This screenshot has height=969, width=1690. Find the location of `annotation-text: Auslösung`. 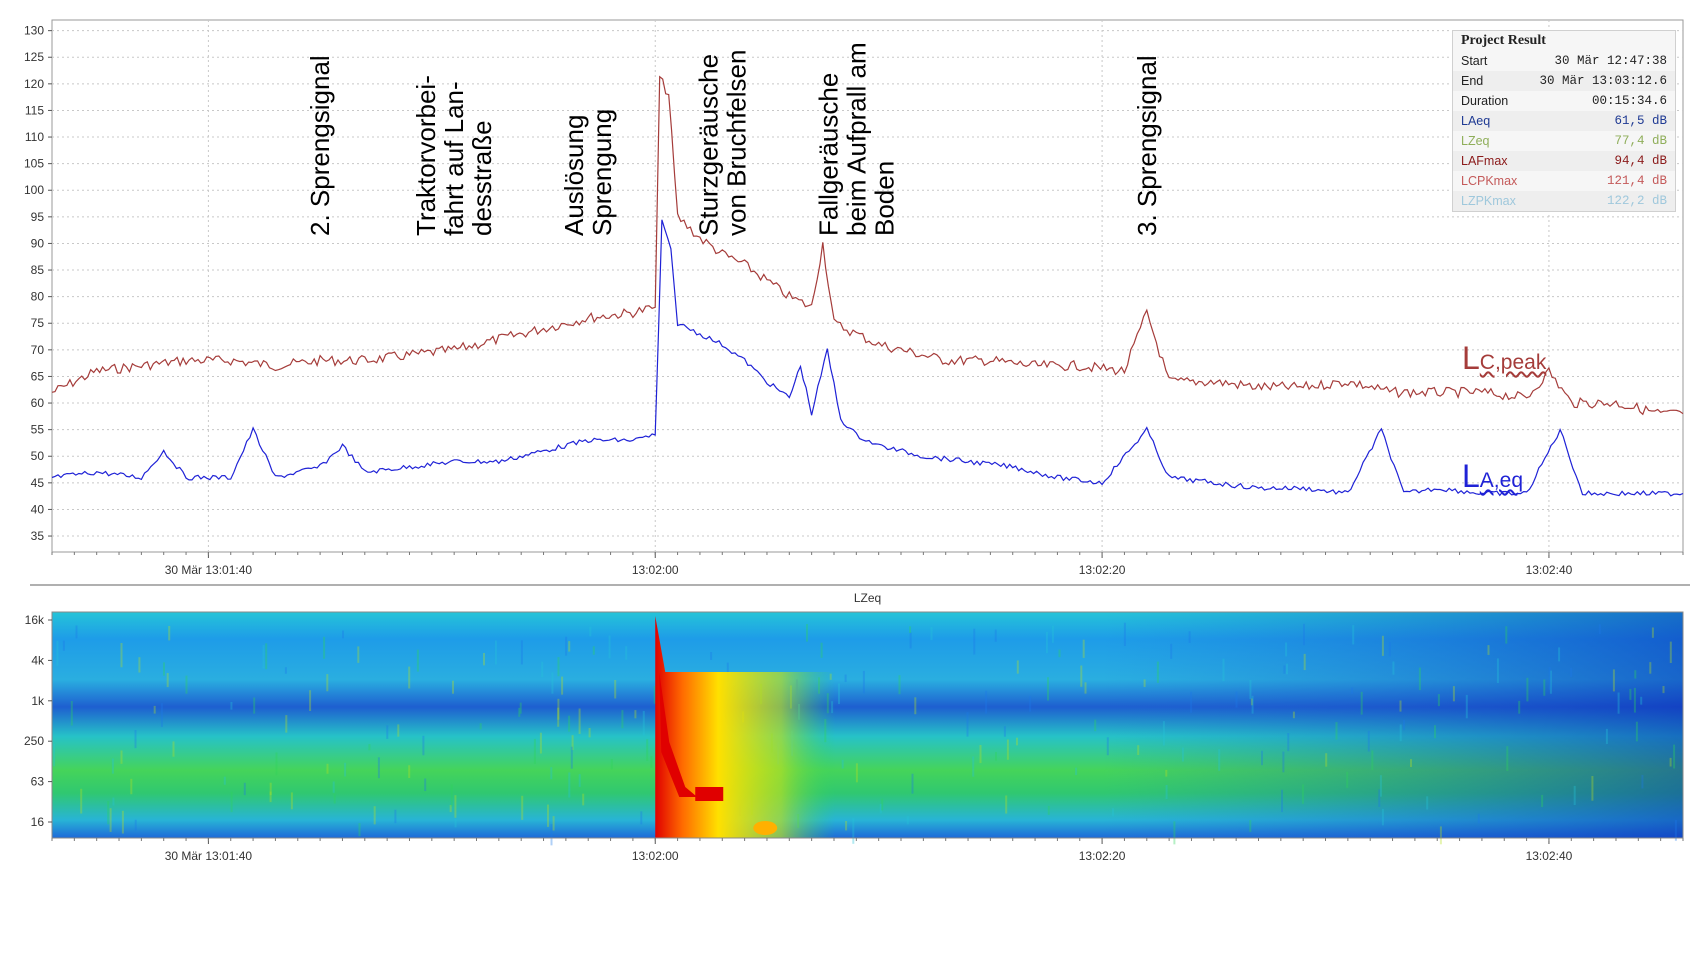

annotation-text: Auslösung is located at coordinates (574, 175).